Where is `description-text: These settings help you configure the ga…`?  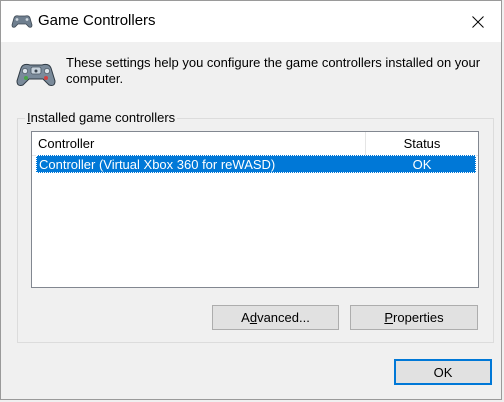
description-text: These settings help you configure the ga… is located at coordinates (273, 70).